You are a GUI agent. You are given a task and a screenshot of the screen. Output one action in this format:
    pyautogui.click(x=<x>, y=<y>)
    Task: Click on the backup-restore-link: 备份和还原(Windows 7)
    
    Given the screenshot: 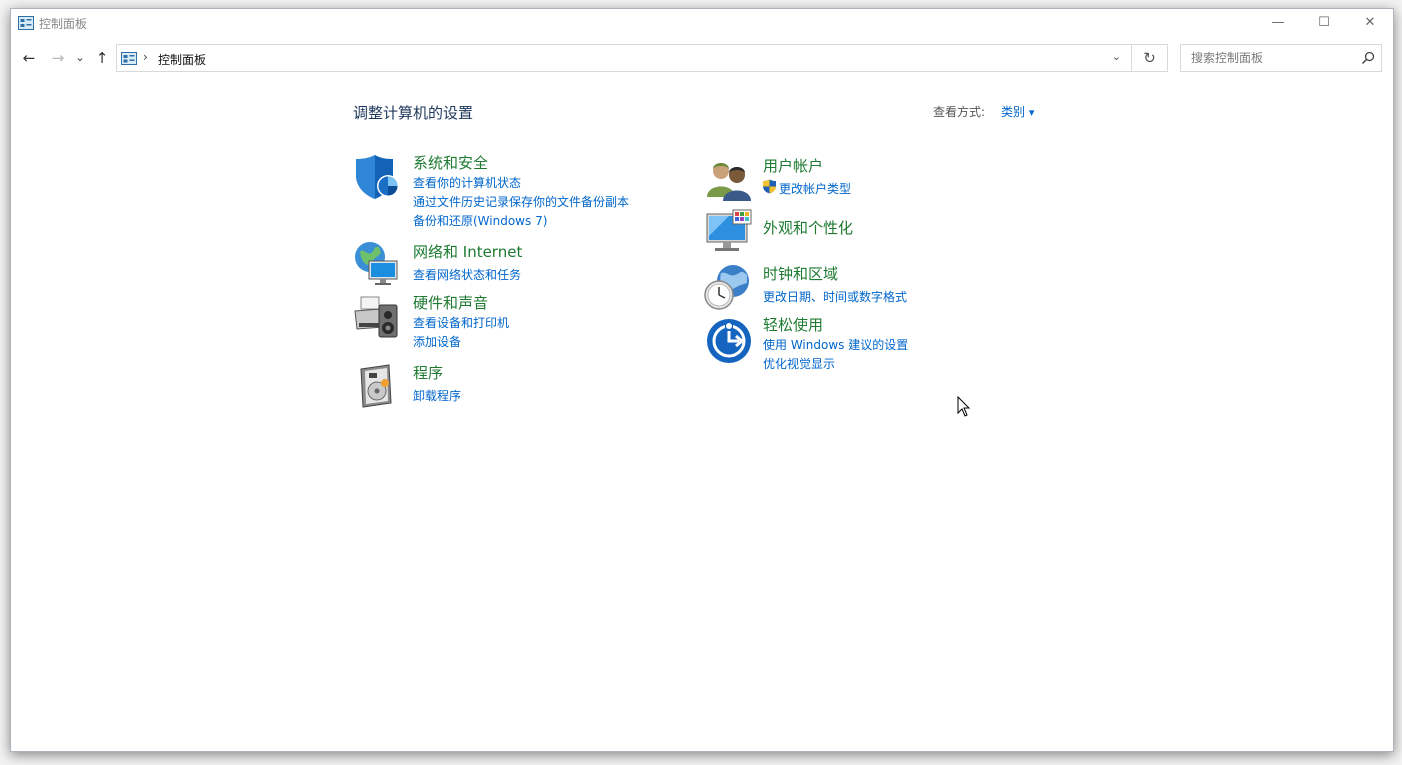 What is the action you would take?
    pyautogui.click(x=480, y=220)
    